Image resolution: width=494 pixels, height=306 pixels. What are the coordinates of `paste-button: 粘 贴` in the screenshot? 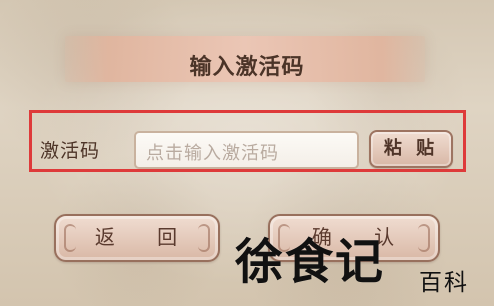 It's located at (411, 149).